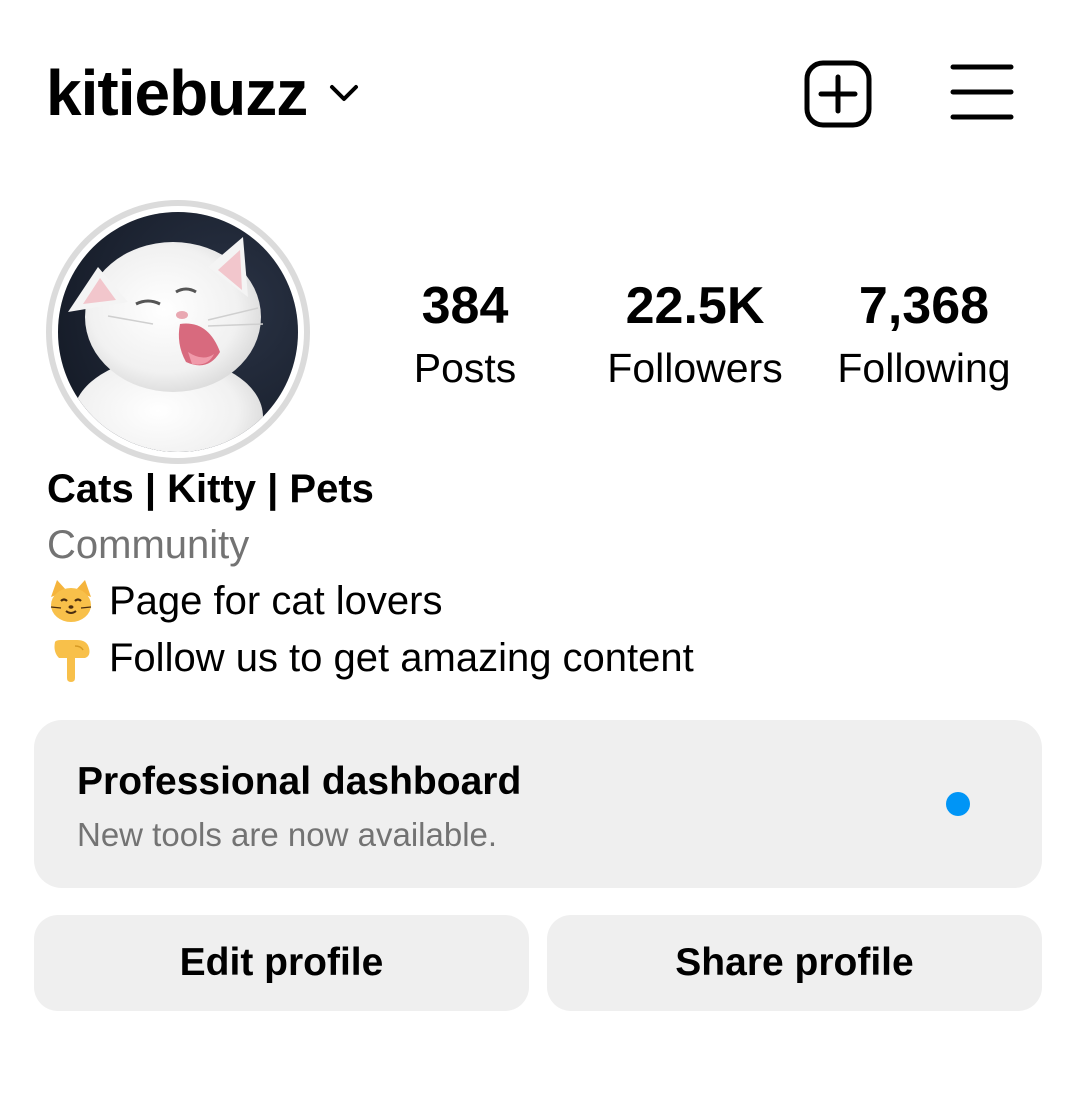 The height and width of the screenshot is (1107, 1078). Describe the element at coordinates (299, 781) in the screenshot. I see `dashboard-title: Professional dashboard` at that location.